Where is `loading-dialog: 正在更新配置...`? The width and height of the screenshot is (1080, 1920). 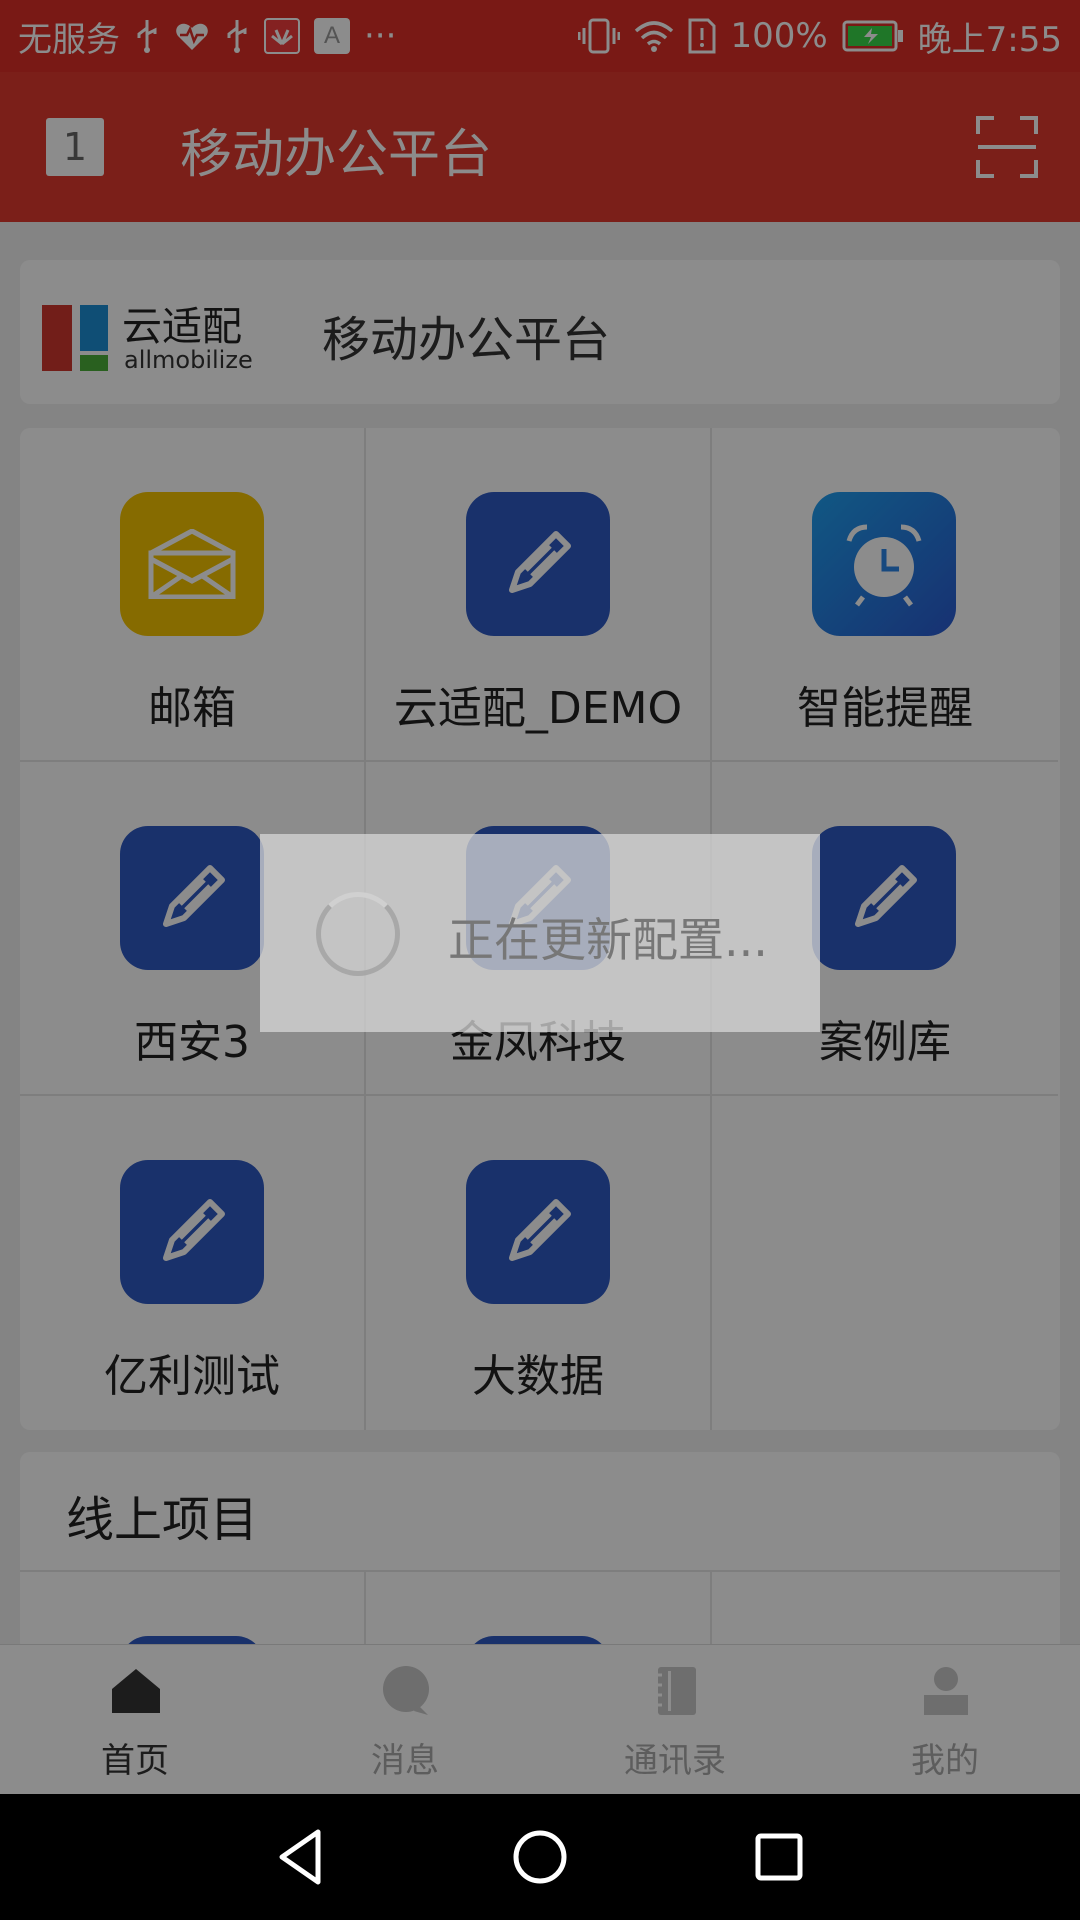 loading-dialog: 正在更新配置... is located at coordinates (540, 933).